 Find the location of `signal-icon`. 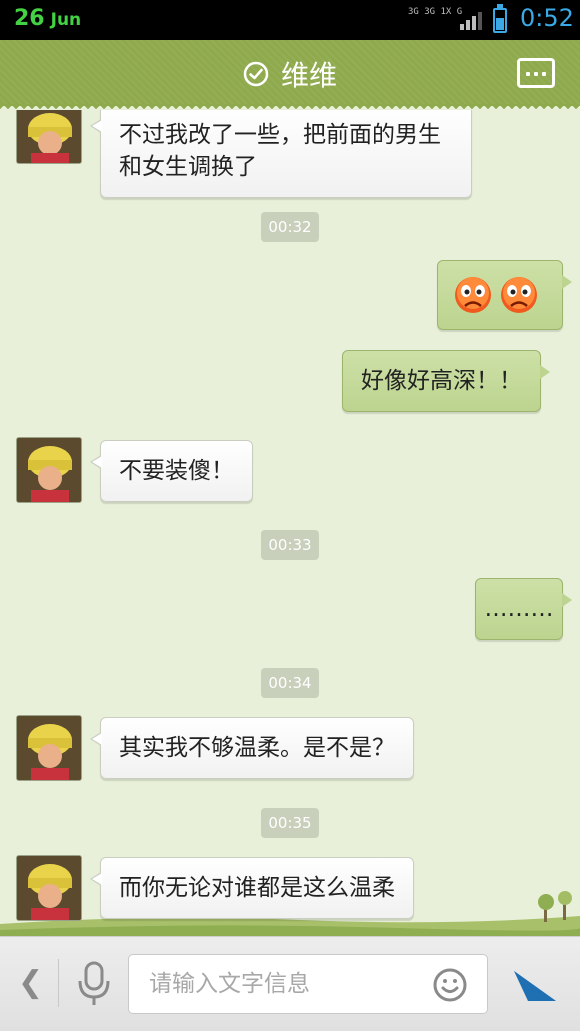

signal-icon is located at coordinates (473, 20).